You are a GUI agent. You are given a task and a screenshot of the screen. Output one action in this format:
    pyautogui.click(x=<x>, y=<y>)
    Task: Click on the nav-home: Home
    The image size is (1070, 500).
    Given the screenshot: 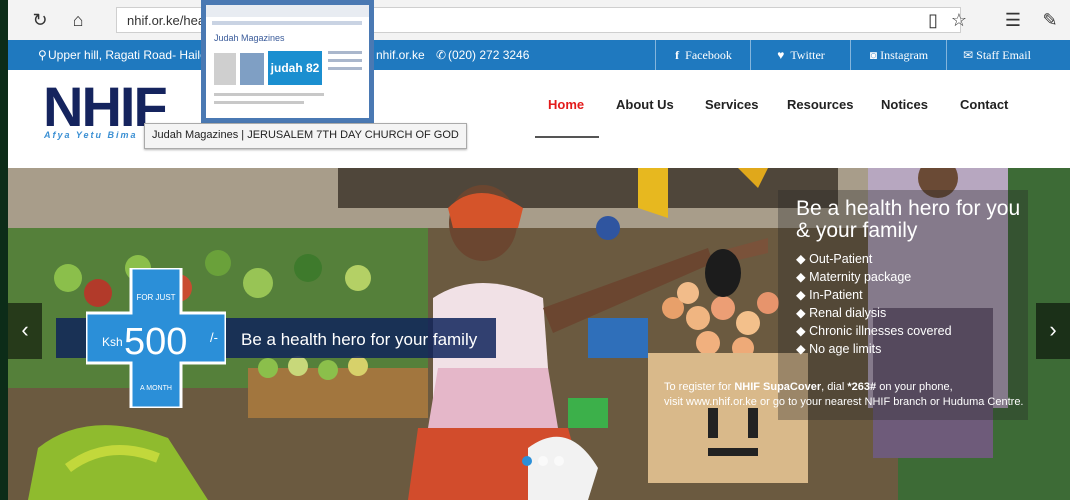 What is the action you would take?
    pyautogui.click(x=566, y=104)
    